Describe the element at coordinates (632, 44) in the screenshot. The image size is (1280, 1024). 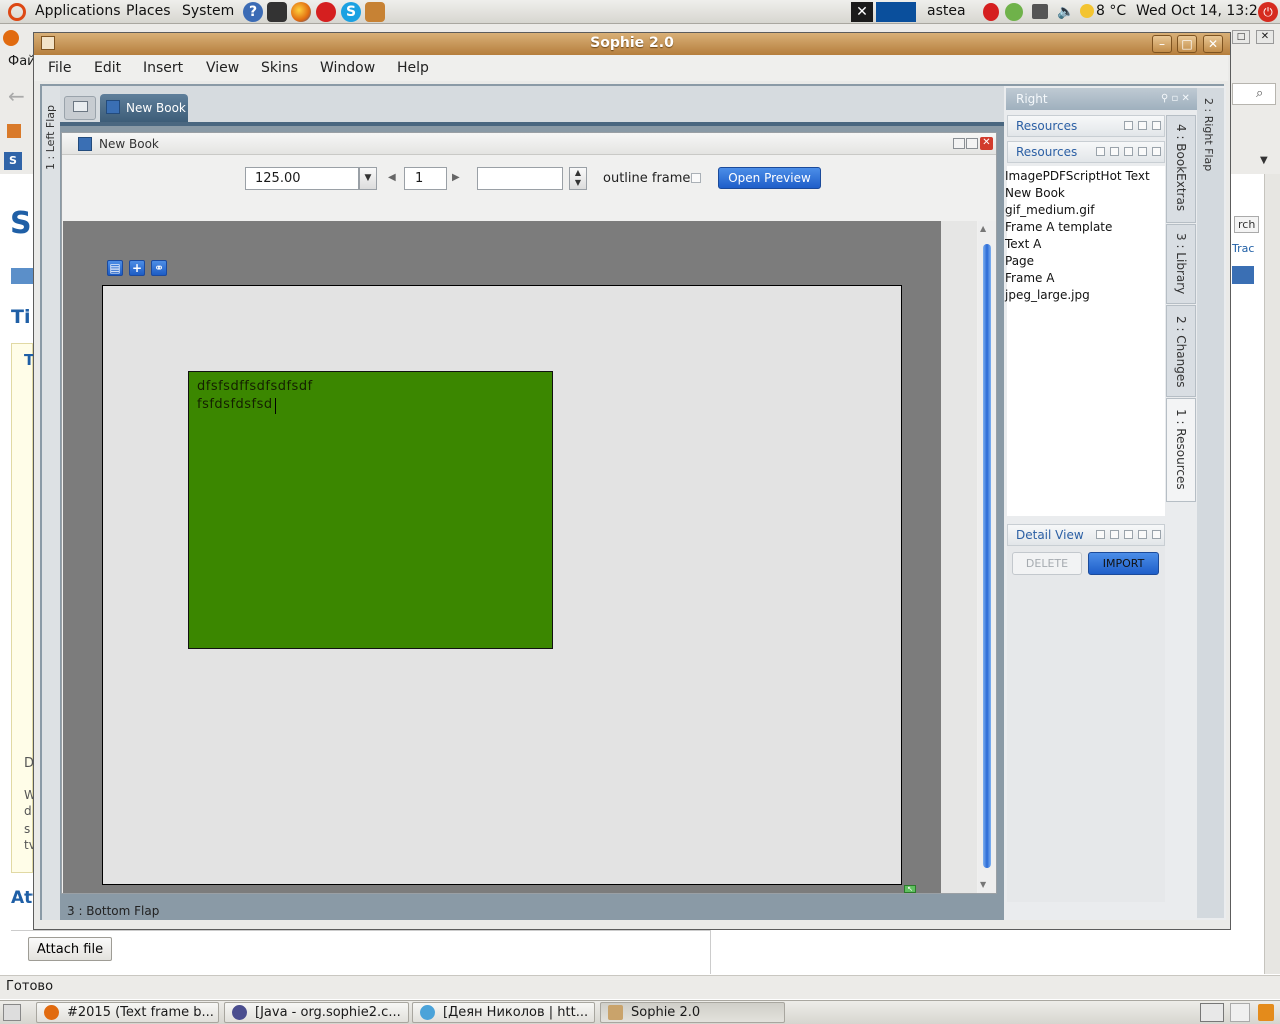
I see `sophie-title-bar: Sophie 2.0 – □ ✕` at that location.